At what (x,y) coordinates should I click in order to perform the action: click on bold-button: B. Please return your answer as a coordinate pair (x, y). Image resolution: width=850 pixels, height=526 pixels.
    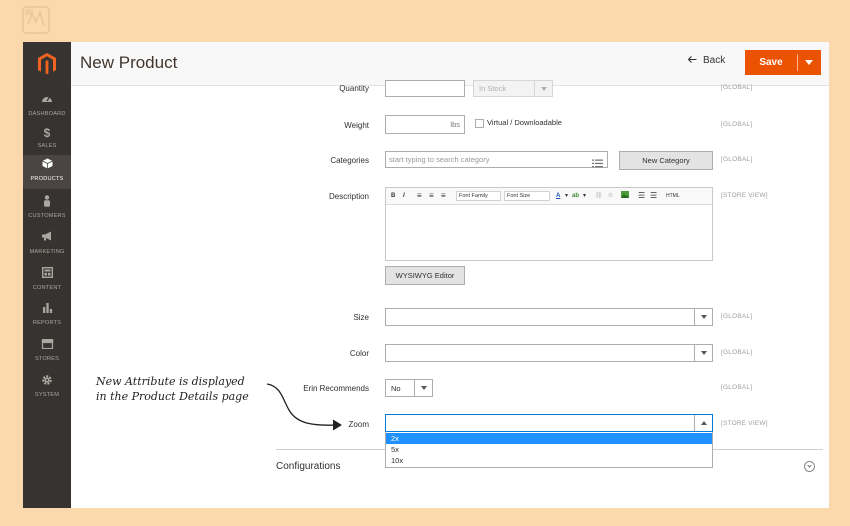
    Looking at the image, I should click on (393, 196).